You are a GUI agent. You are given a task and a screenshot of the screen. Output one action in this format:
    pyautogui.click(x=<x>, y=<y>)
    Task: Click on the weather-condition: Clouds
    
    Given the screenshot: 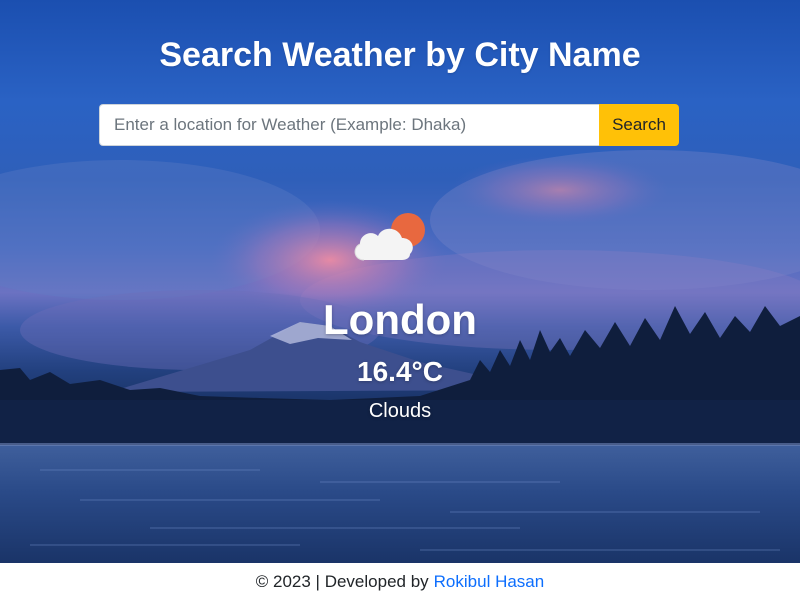 What is the action you would take?
    pyautogui.click(x=400, y=411)
    